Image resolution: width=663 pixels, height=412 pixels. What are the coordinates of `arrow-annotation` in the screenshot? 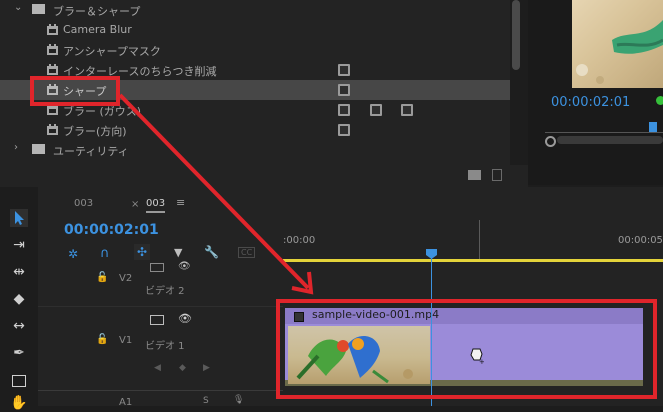 It's located at (216, 194).